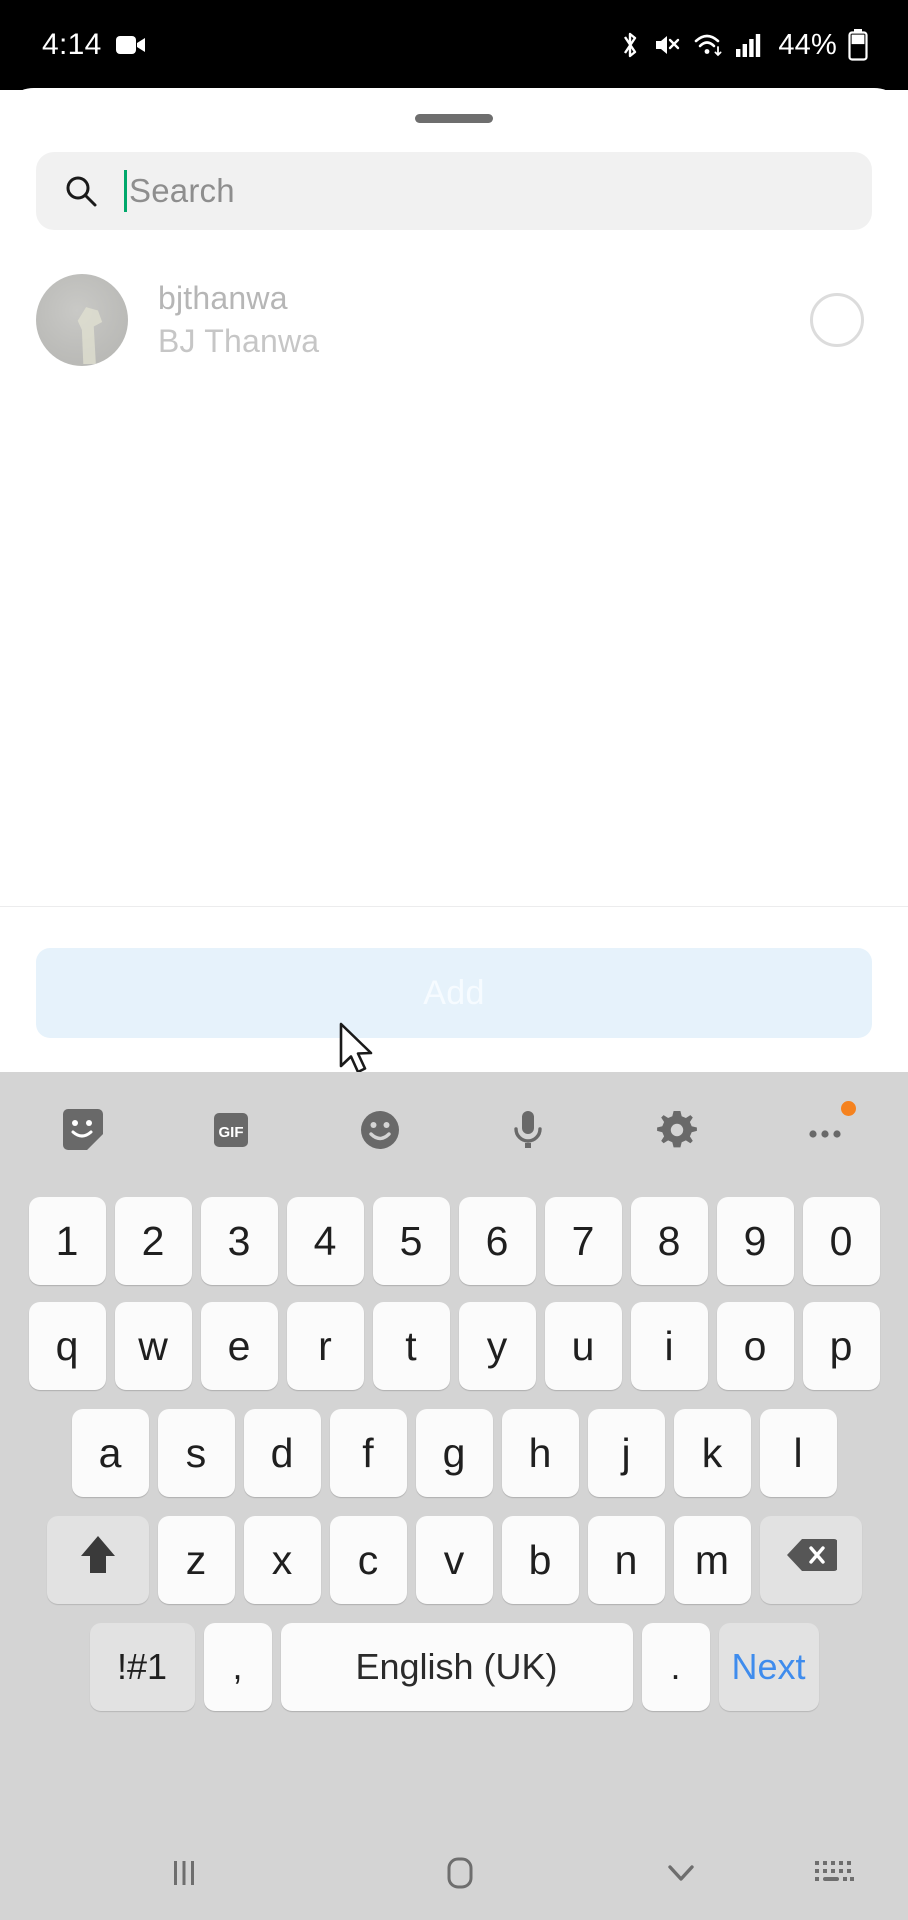 The width and height of the screenshot is (908, 1920). I want to click on symbols-key: !#1, so click(142, 1667).